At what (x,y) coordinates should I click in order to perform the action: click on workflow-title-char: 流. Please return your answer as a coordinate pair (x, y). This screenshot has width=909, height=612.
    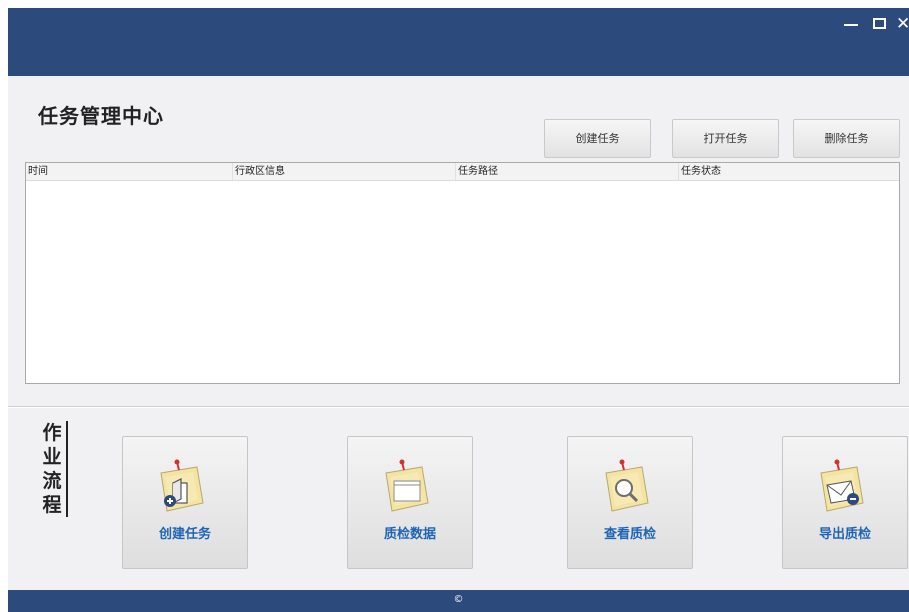
    Looking at the image, I should click on (52, 481).